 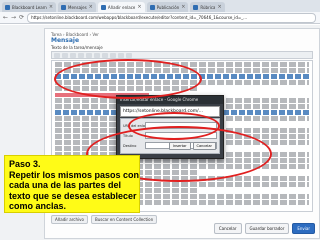 What do you see at coordinates (81, 55) in the screenshot?
I see `list-icon` at bounding box center [81, 55].